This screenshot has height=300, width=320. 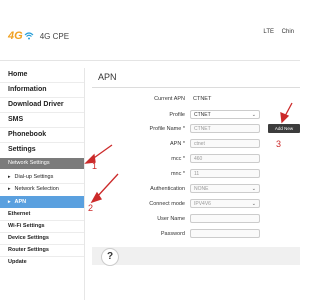 I want to click on annotation-number-1: 1, so click(x=95, y=166).